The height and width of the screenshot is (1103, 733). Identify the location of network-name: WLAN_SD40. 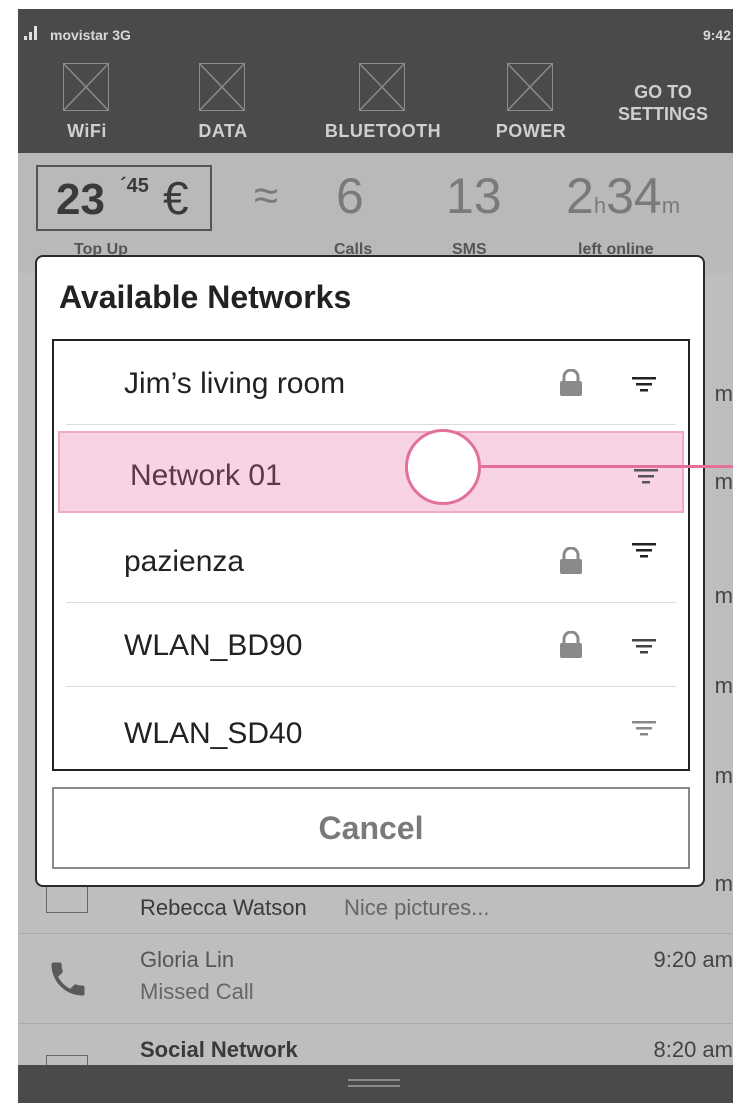
(213, 733).